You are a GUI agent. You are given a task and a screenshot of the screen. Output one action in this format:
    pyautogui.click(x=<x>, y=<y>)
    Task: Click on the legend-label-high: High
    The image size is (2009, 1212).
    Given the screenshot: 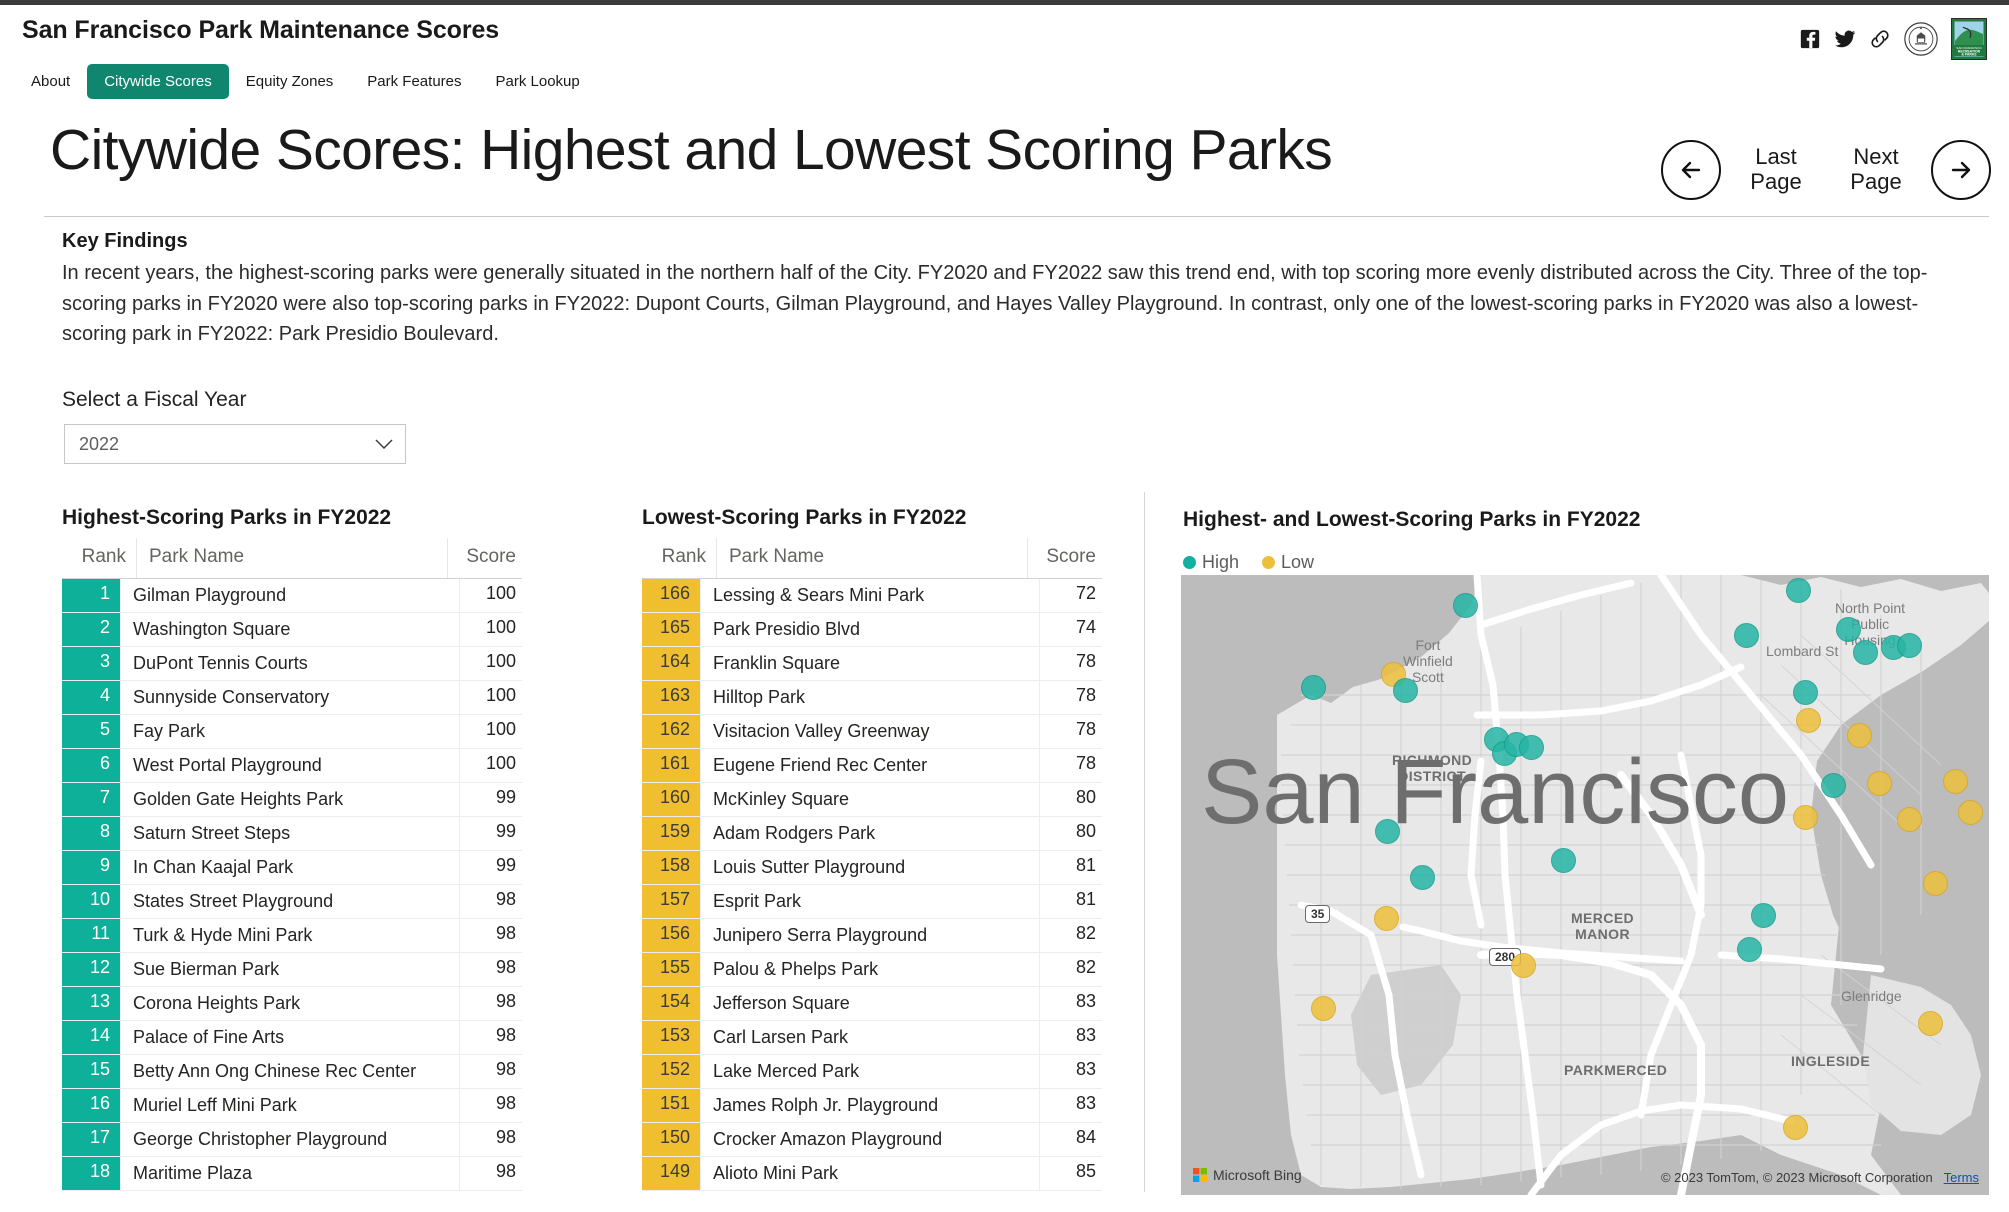 What is the action you would take?
    pyautogui.click(x=1220, y=562)
    